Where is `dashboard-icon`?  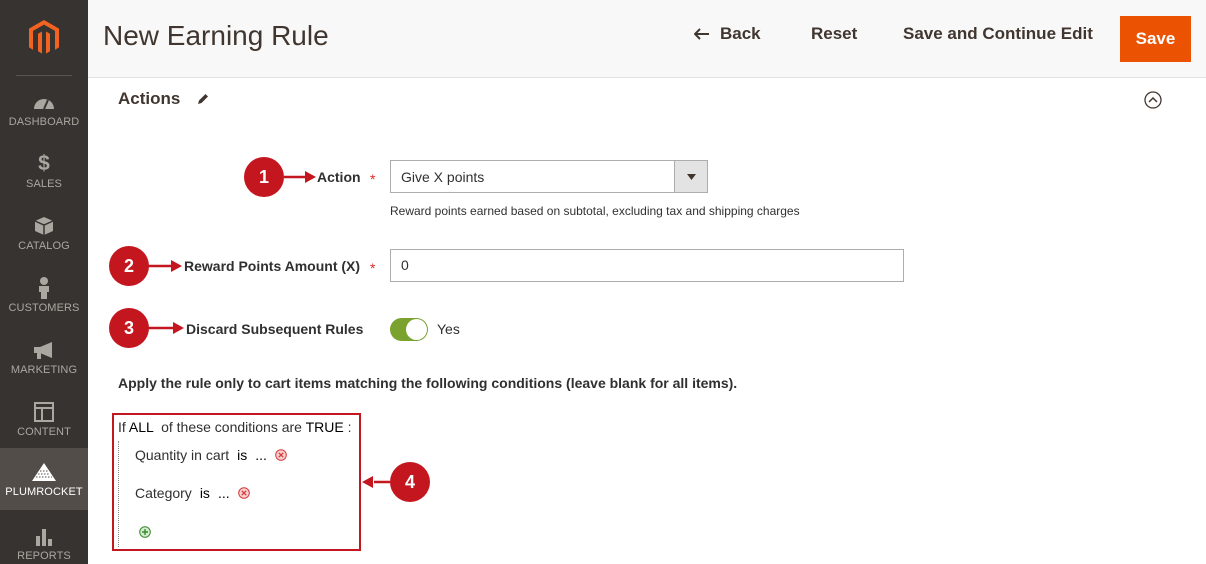
dashboard-icon is located at coordinates (44, 102).